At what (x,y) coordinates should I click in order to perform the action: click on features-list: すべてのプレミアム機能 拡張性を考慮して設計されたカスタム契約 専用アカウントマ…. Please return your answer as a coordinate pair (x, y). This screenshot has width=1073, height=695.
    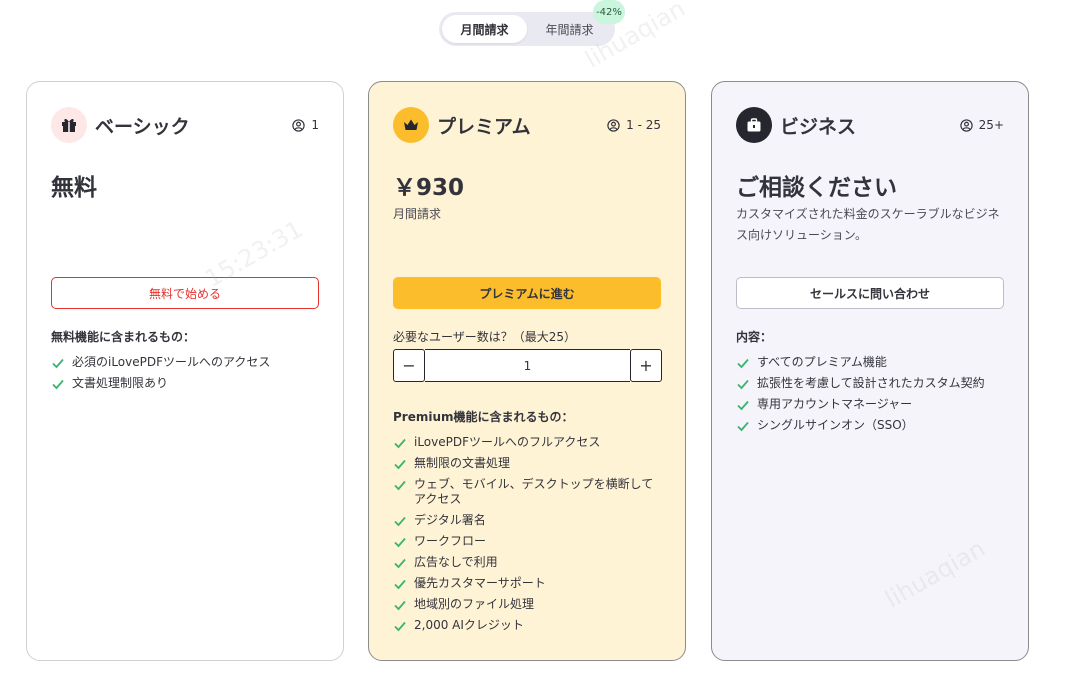
    Looking at the image, I should click on (870, 394).